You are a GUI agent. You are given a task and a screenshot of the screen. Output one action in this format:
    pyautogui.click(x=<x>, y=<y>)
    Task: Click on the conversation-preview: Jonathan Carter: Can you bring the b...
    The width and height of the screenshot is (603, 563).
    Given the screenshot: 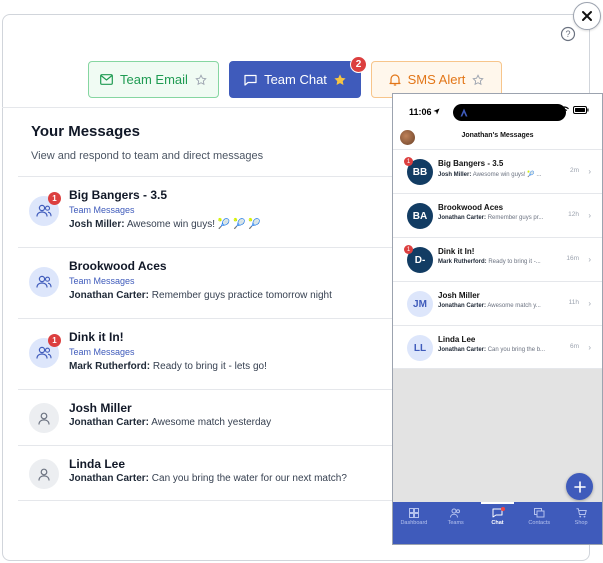 What is the action you would take?
    pyautogui.click(x=492, y=350)
    